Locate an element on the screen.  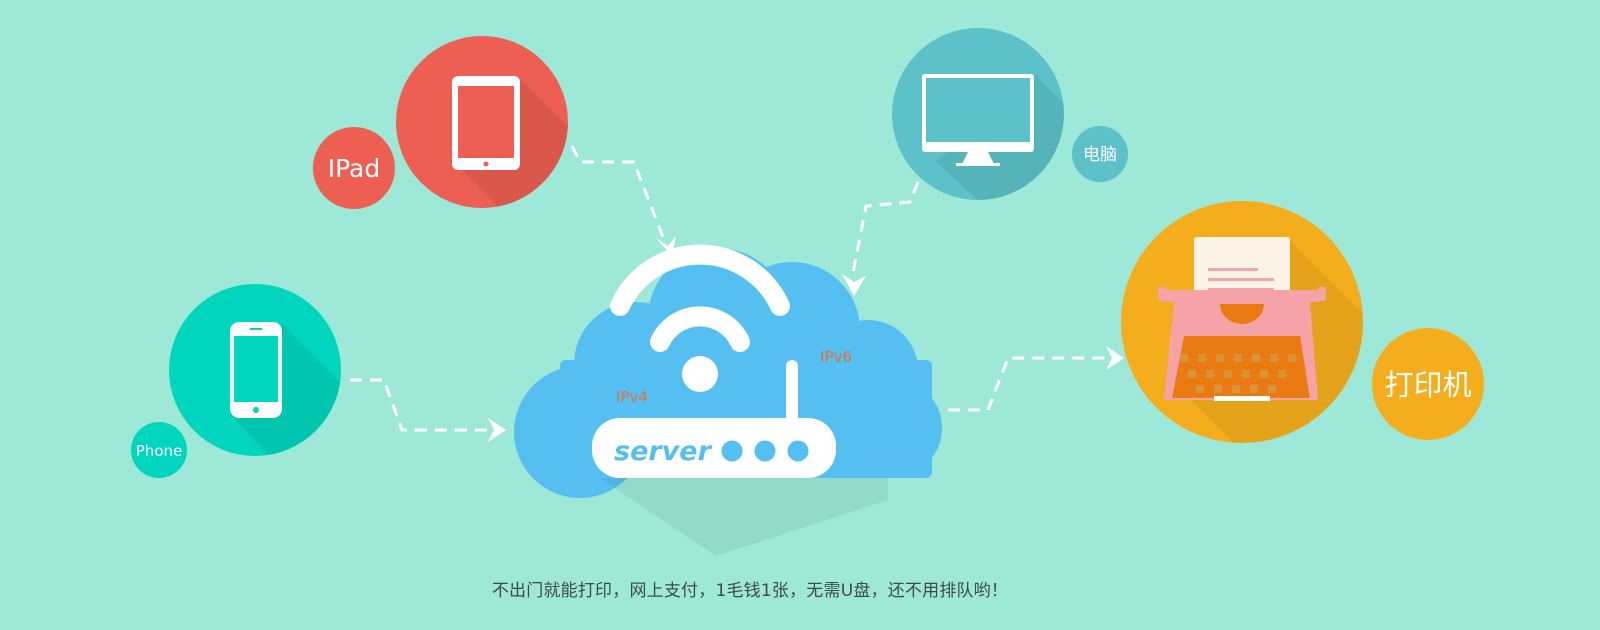
server-label: server is located at coordinates (663, 451).